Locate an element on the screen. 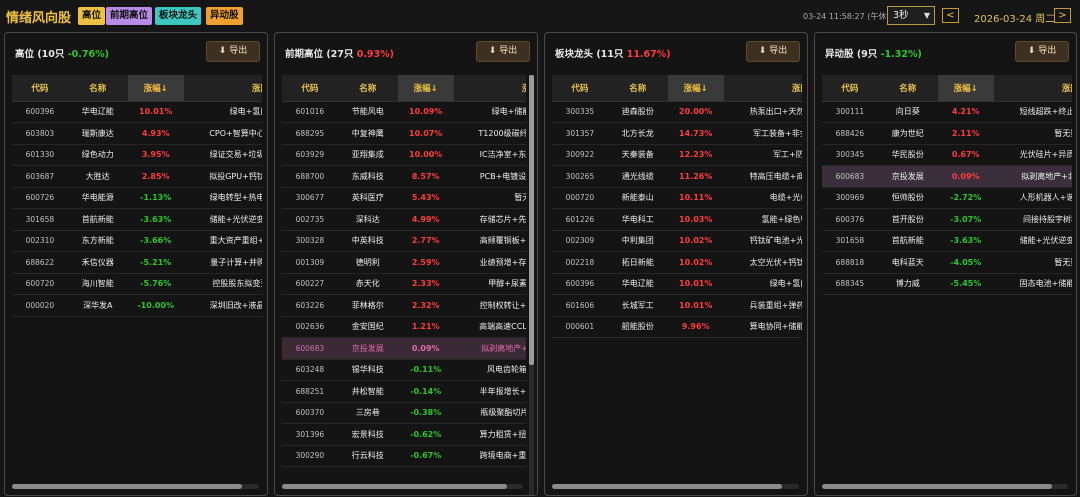 The image size is (1080, 497). table-row: 601606长城军工10.01%兵装重组+弹药装备+扭亏…-7.61 is located at coordinates (677, 305).